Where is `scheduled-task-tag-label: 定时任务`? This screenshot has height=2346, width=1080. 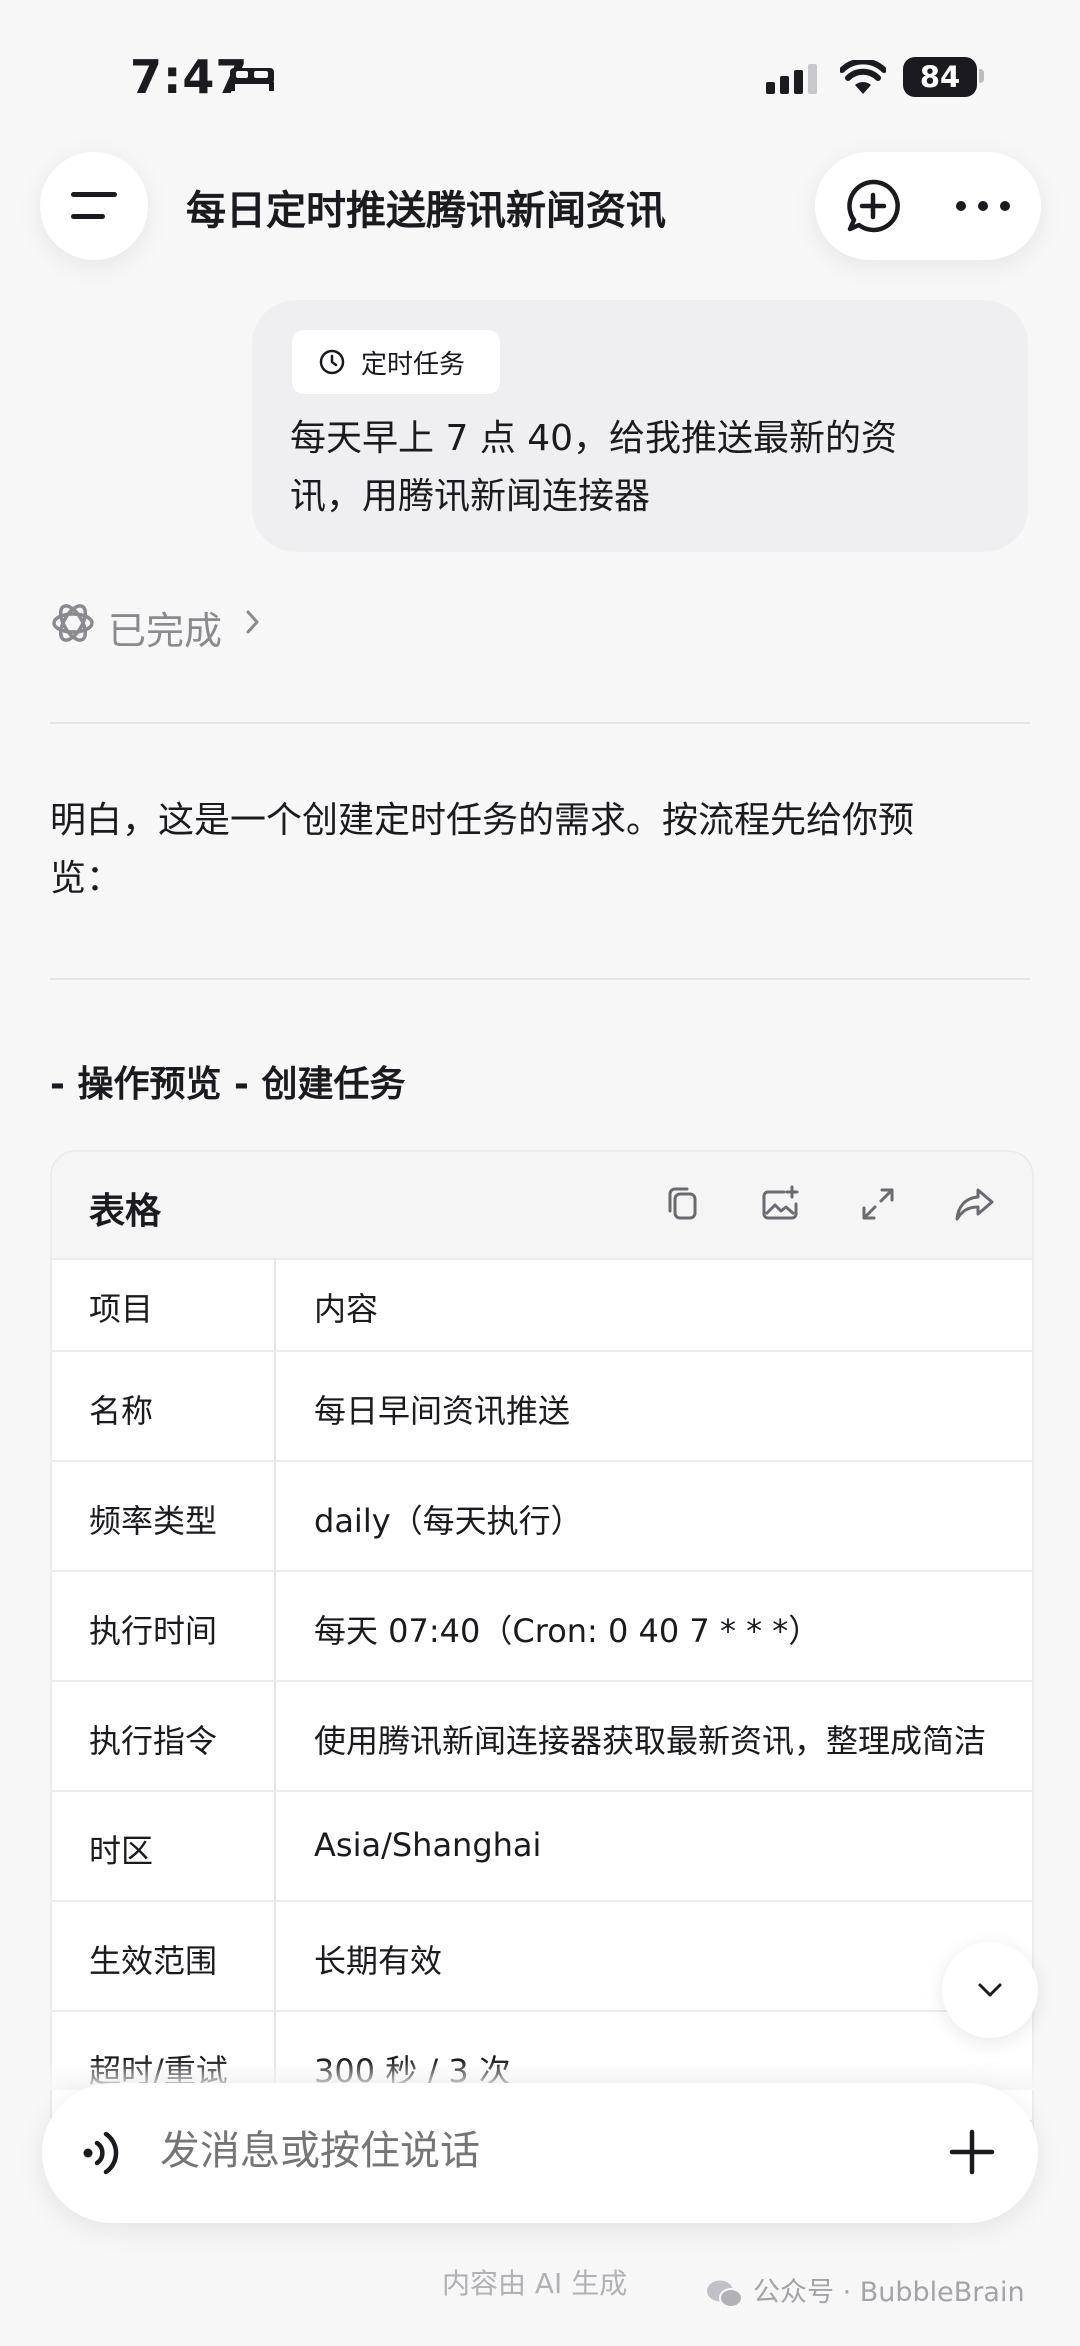 scheduled-task-tag-label: 定时任务 is located at coordinates (413, 365).